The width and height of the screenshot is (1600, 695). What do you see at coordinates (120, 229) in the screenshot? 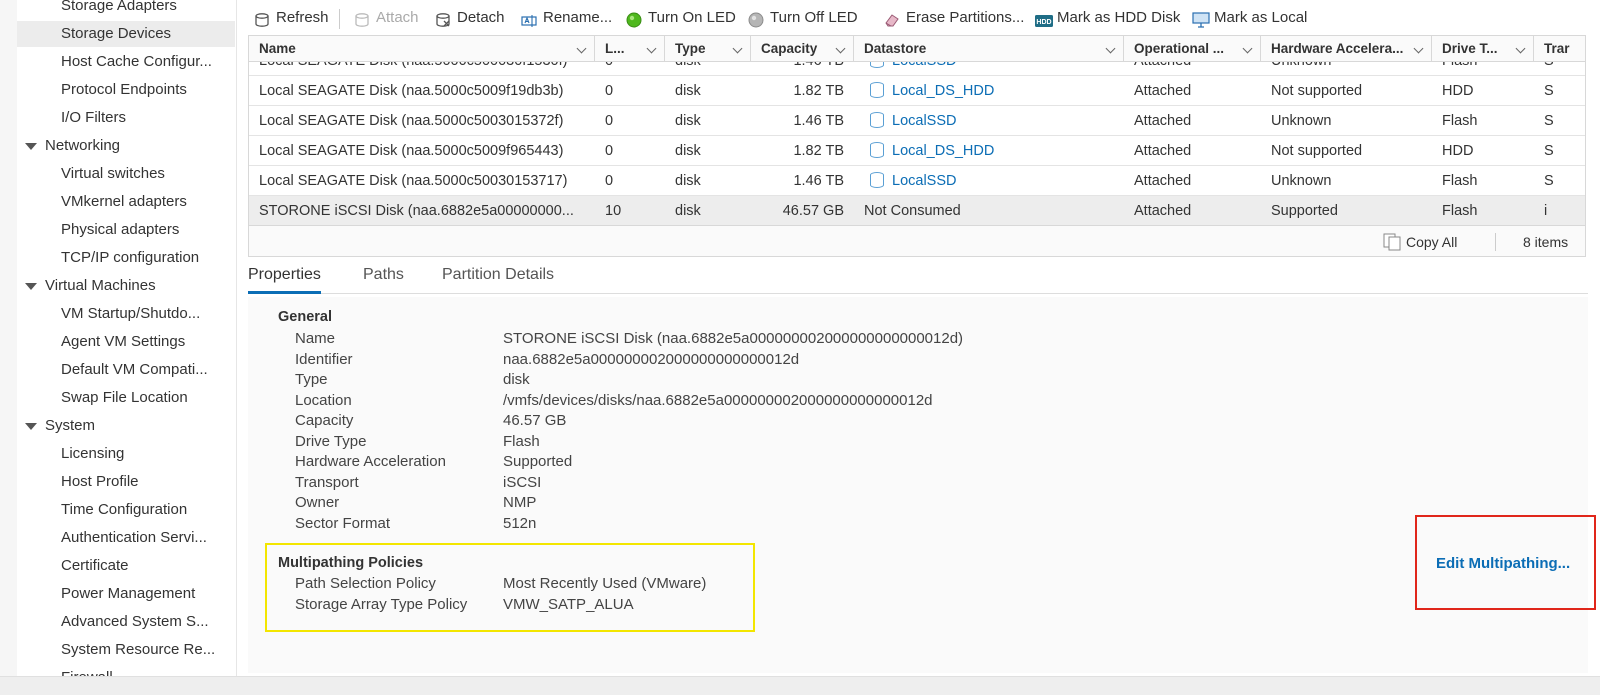
I see `nav-item-label: Physical adapters` at bounding box center [120, 229].